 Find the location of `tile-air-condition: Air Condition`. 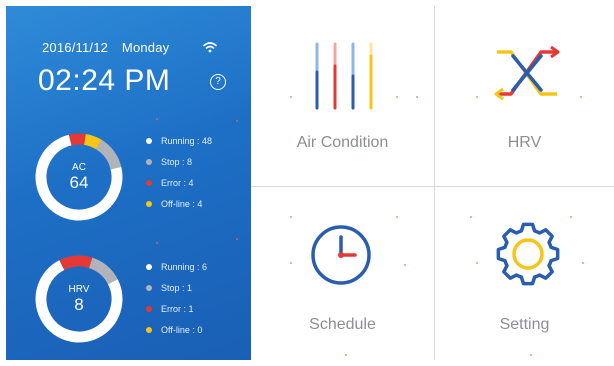

tile-air-condition: Air Condition is located at coordinates (342, 96).